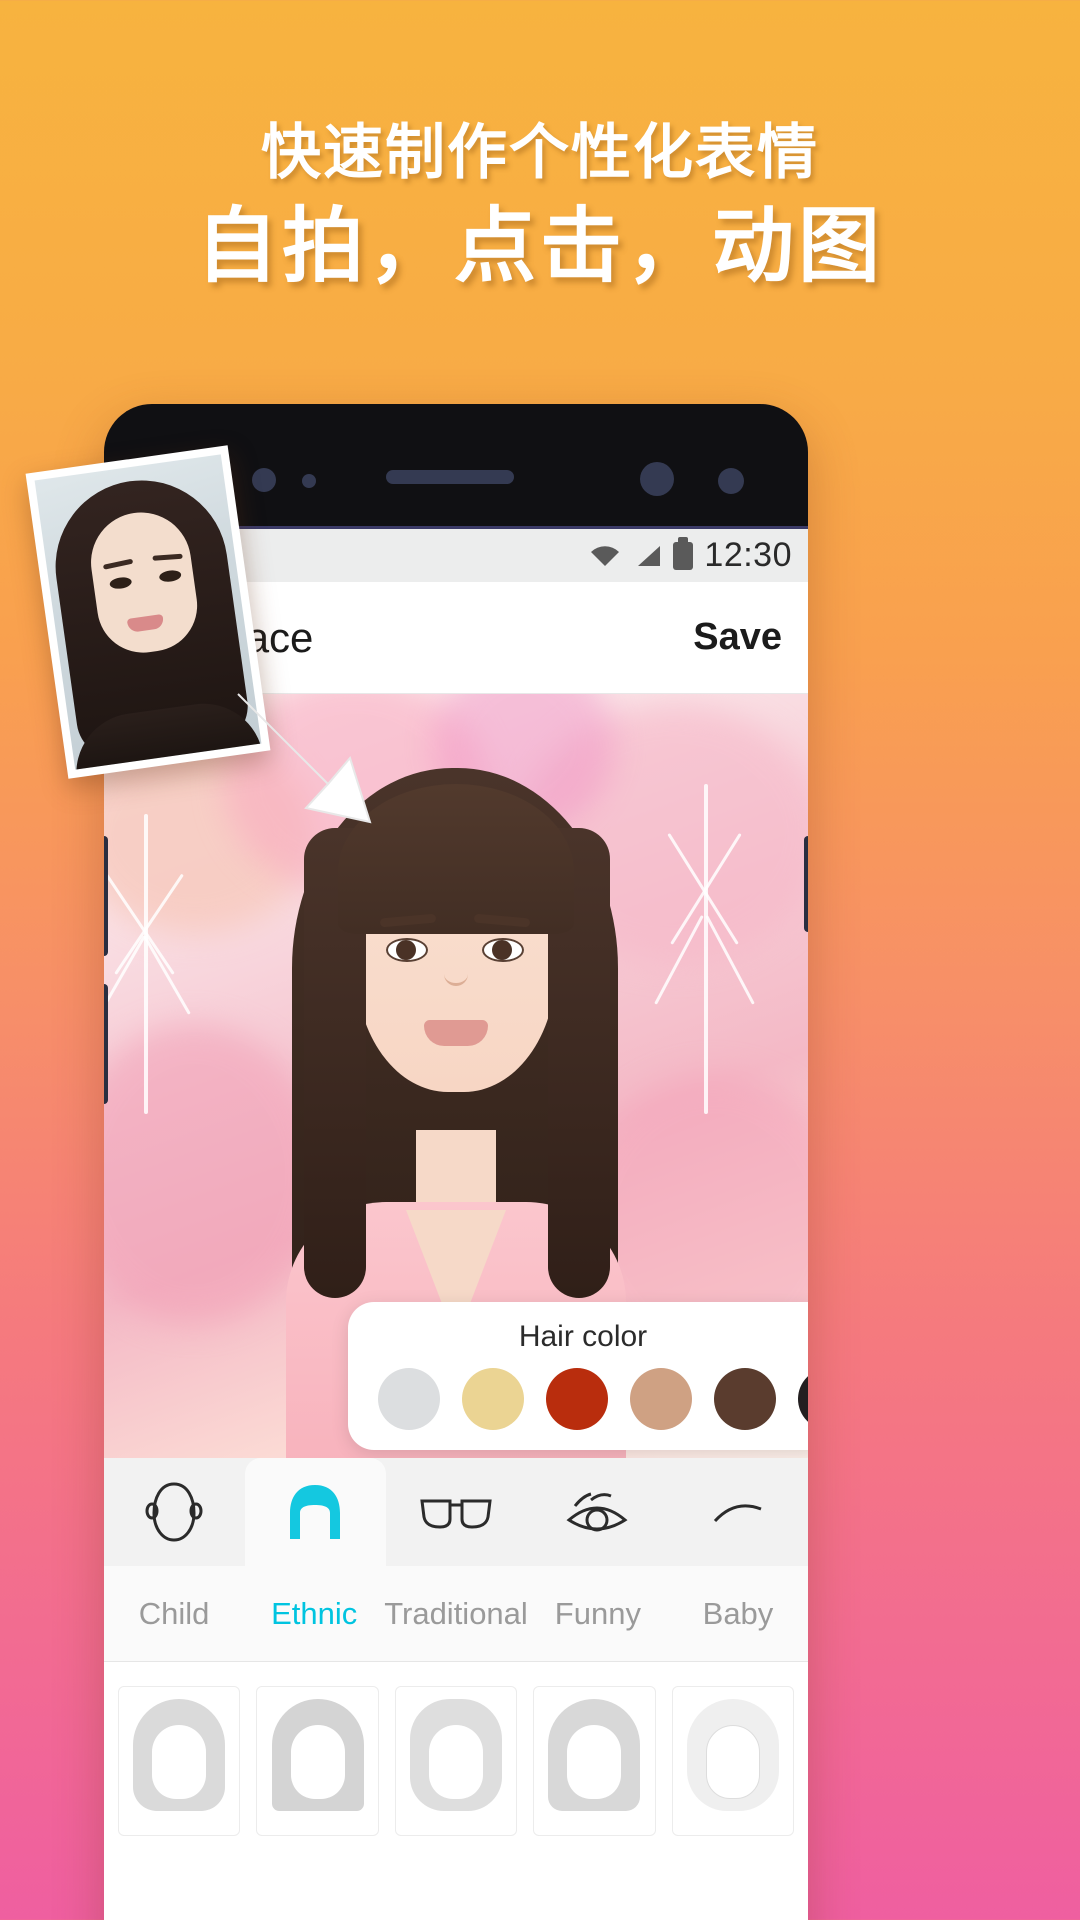 Image resolution: width=1080 pixels, height=1920 pixels. I want to click on brow-icon, so click(737, 1513).